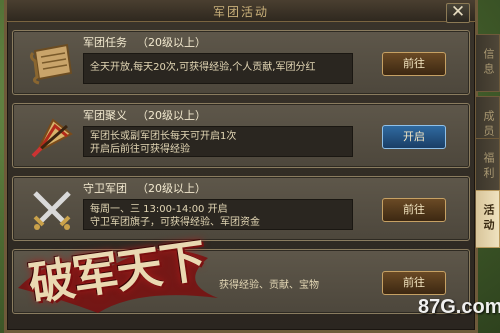 The height and width of the screenshot is (333, 500). I want to click on activity-desc: 全天开放,每天20次,可获得经验,个人贡献,军团分红, so click(218, 68).